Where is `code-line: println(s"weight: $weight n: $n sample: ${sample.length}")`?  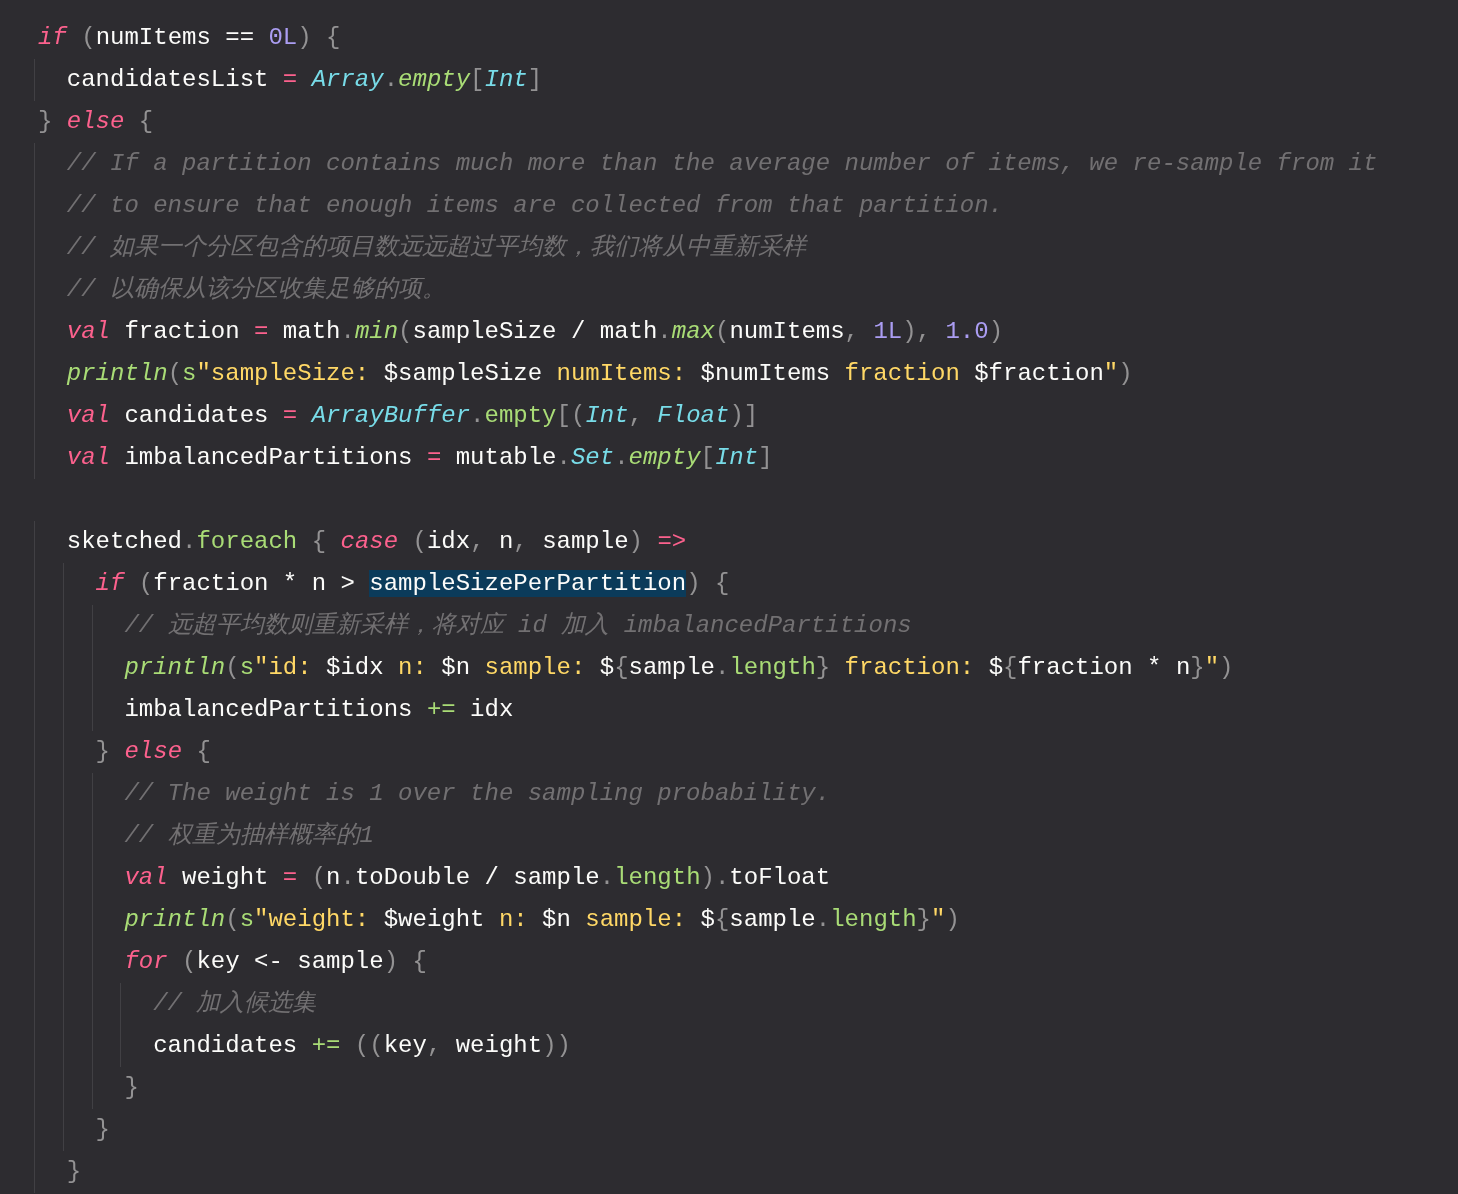 code-line: println(s"weight: $weight n: $n sample: ${sample.length}") is located at coordinates (541, 920).